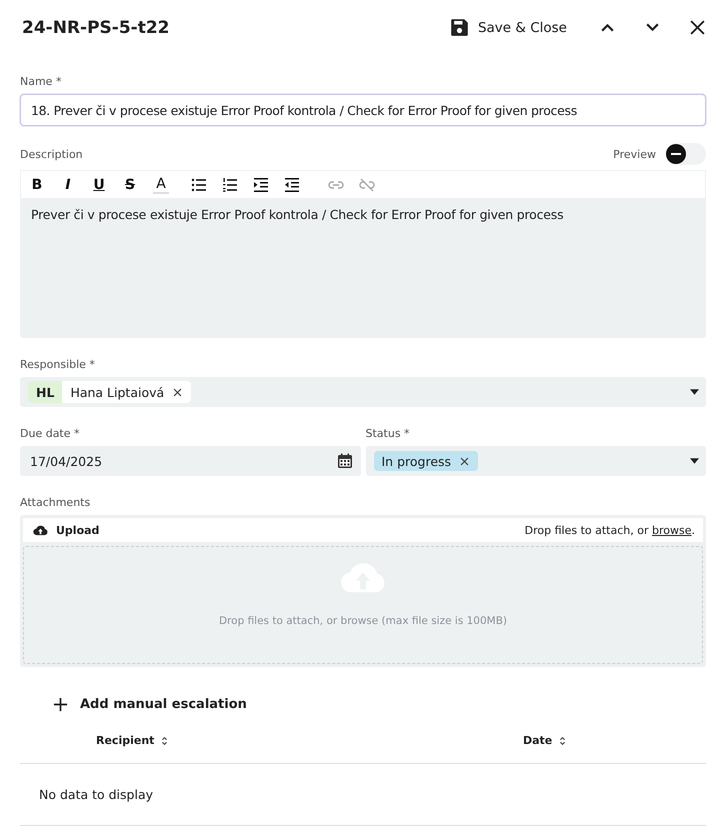 Image resolution: width=726 pixels, height=835 pixels. Describe the element at coordinates (50, 433) in the screenshot. I see `field-label: Due date *` at that location.